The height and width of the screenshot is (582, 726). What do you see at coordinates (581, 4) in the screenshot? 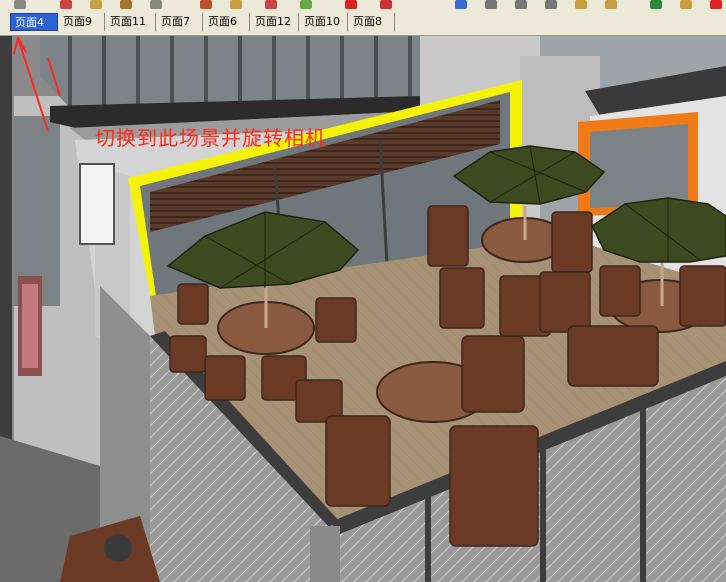
I see `position-camera-icon` at bounding box center [581, 4].